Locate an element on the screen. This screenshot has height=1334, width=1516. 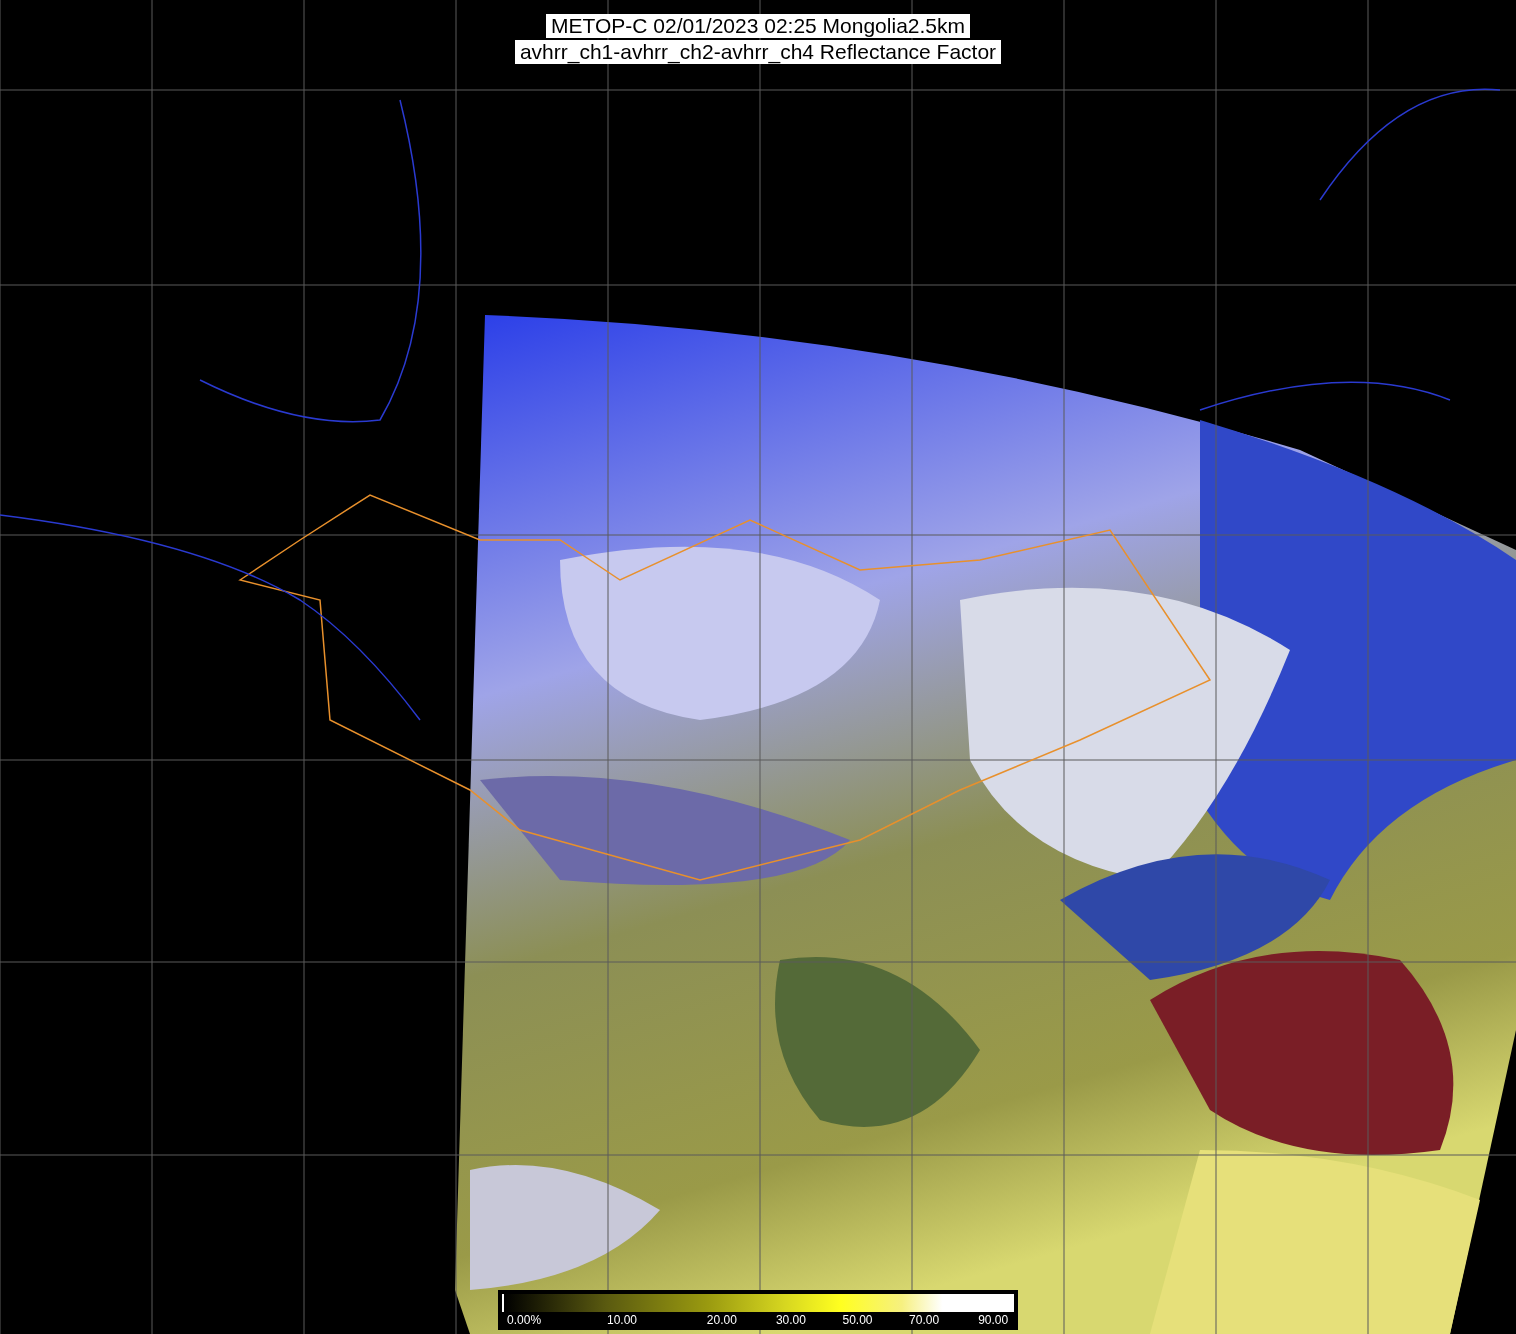
scale-label: 30.00 is located at coordinates (790, 1320).